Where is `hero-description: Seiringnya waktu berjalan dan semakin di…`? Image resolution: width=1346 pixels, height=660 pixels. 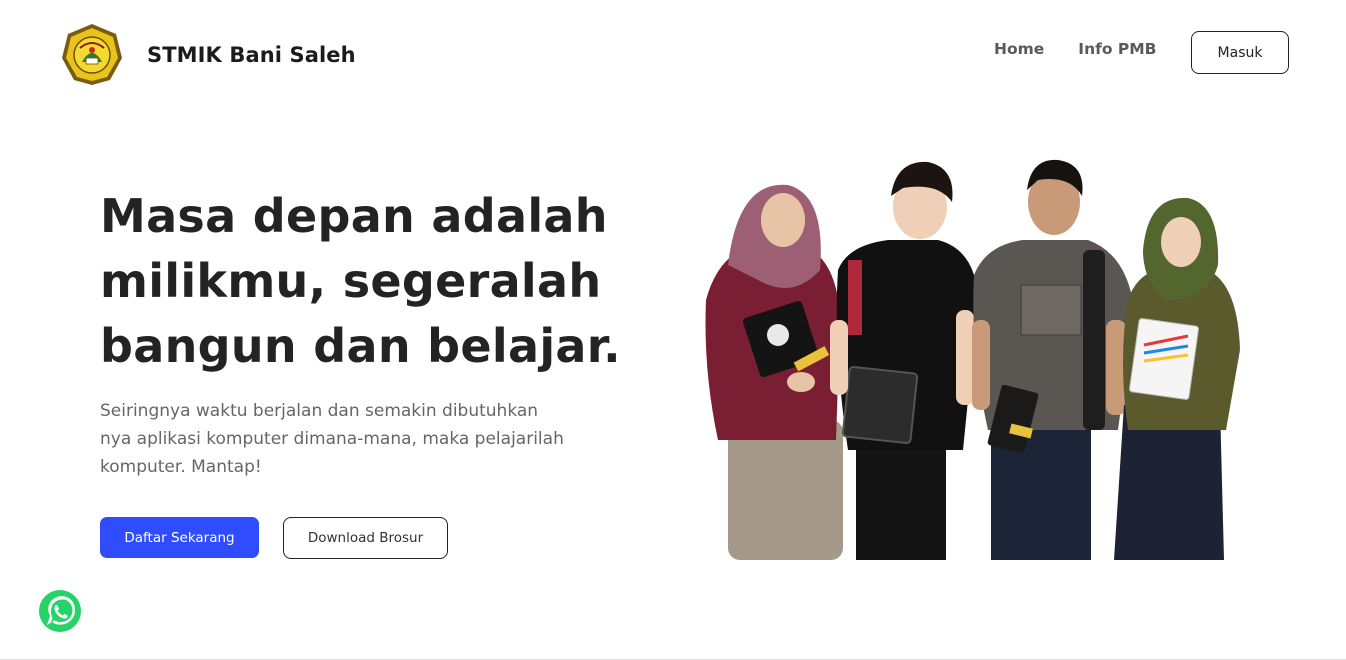 hero-description: Seiringnya waktu berjalan dan semakin di… is located at coordinates (332, 439).